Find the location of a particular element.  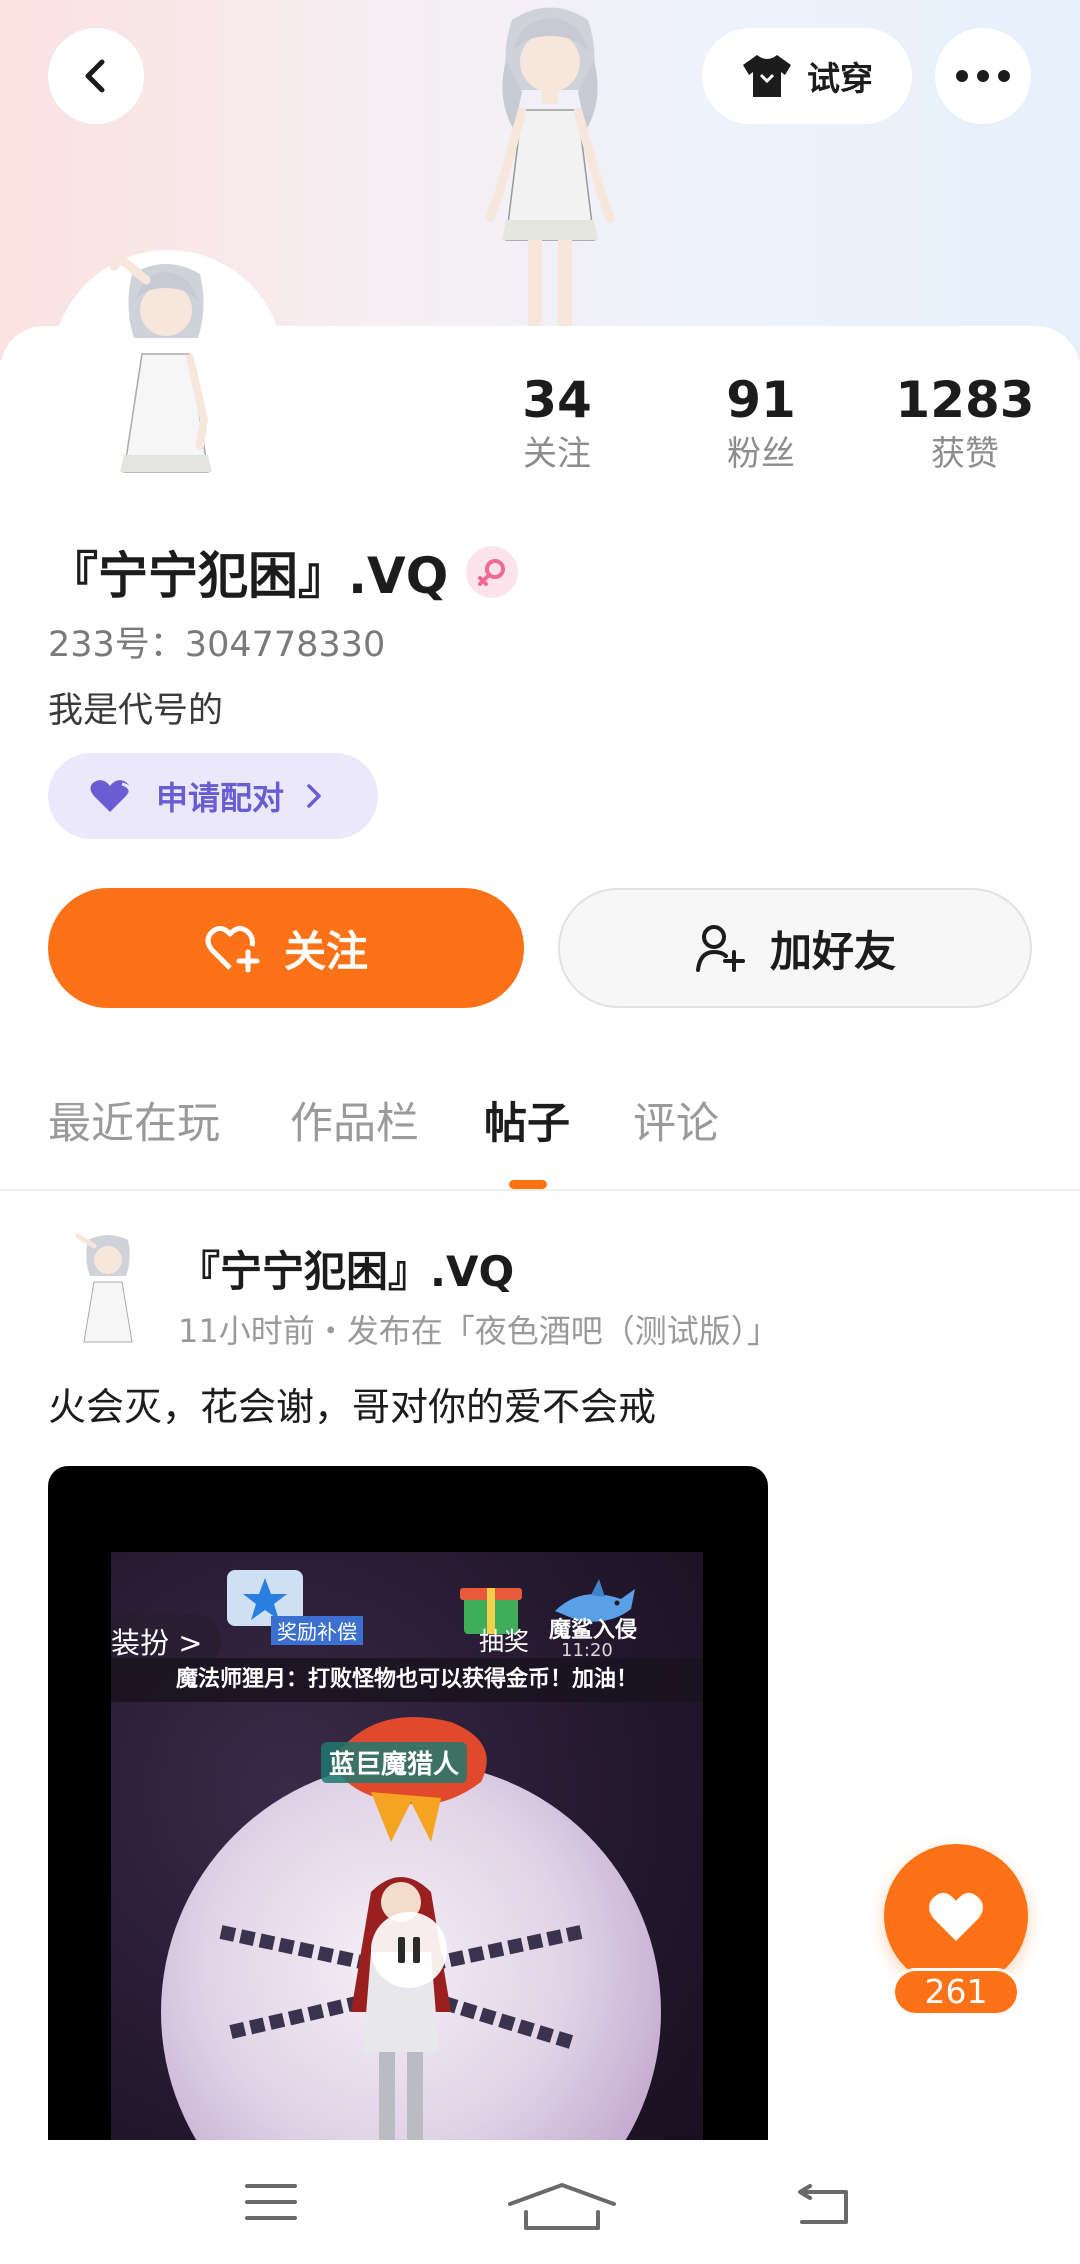

following-label: 关注 is located at coordinates (557, 454).